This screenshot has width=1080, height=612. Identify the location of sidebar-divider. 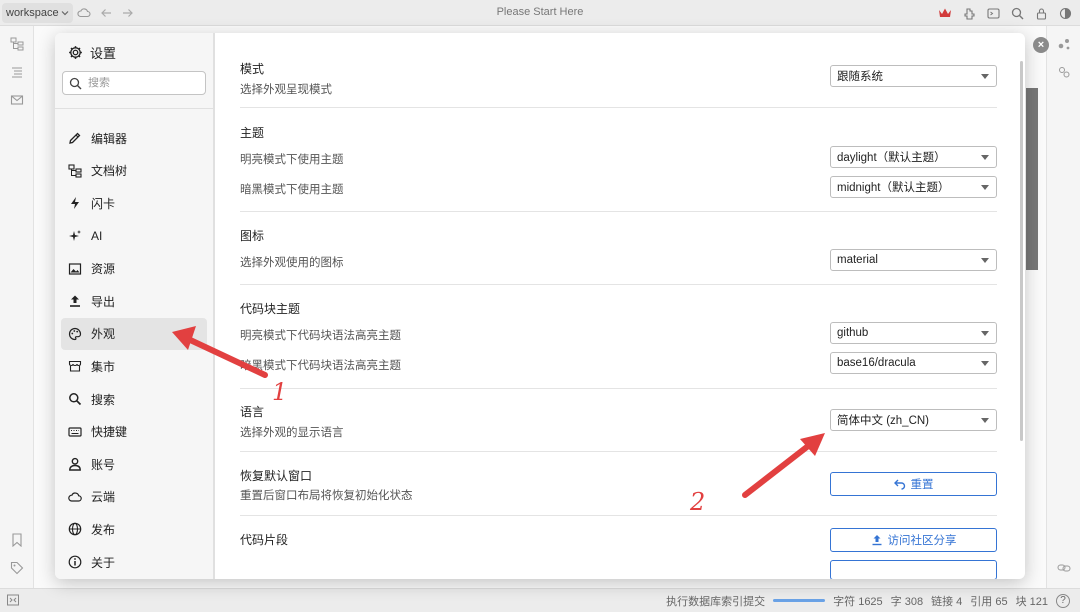
(135, 108).